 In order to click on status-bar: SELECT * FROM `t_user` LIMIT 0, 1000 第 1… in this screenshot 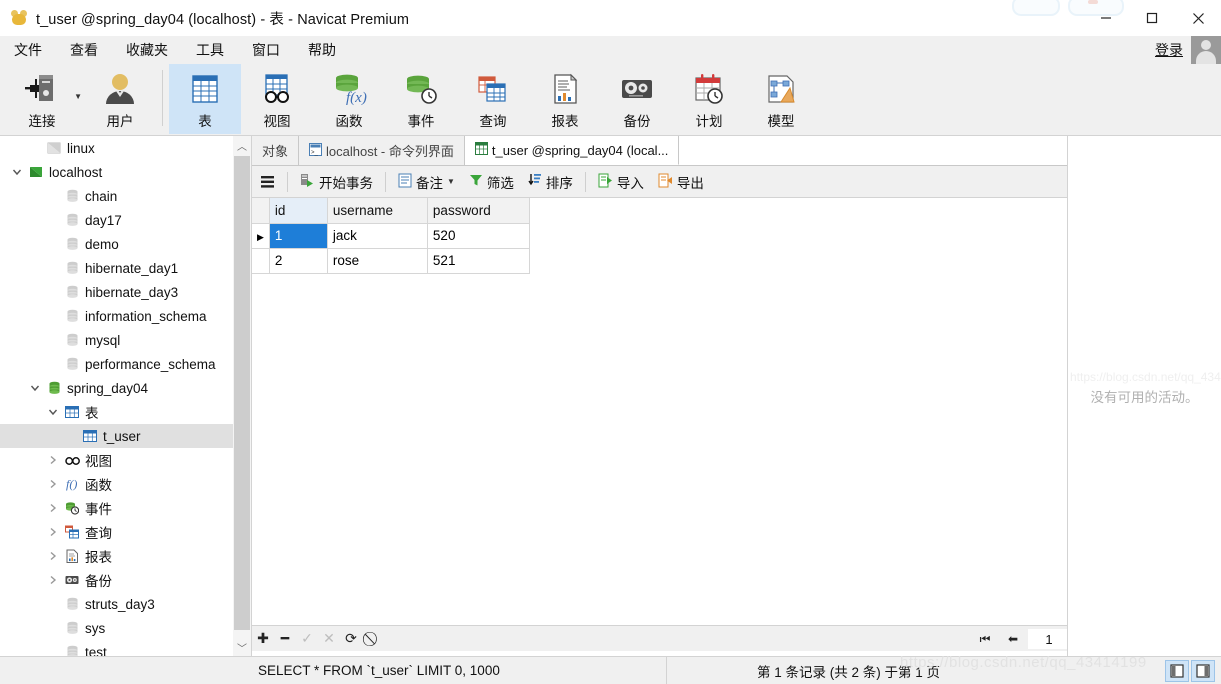, I will do `click(610, 670)`.